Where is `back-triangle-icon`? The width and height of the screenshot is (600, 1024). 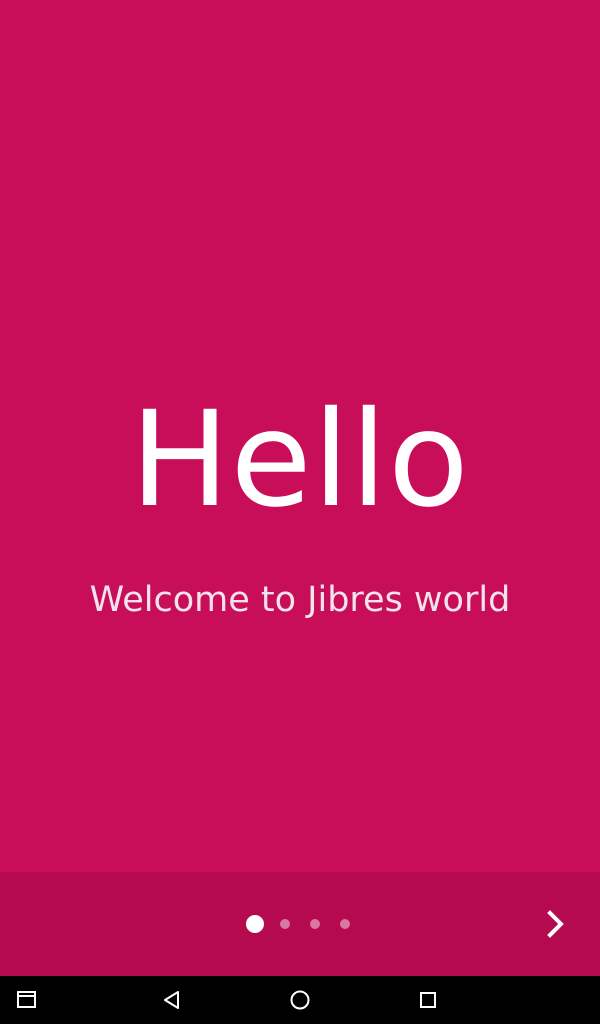
back-triangle-icon is located at coordinates (171, 1000).